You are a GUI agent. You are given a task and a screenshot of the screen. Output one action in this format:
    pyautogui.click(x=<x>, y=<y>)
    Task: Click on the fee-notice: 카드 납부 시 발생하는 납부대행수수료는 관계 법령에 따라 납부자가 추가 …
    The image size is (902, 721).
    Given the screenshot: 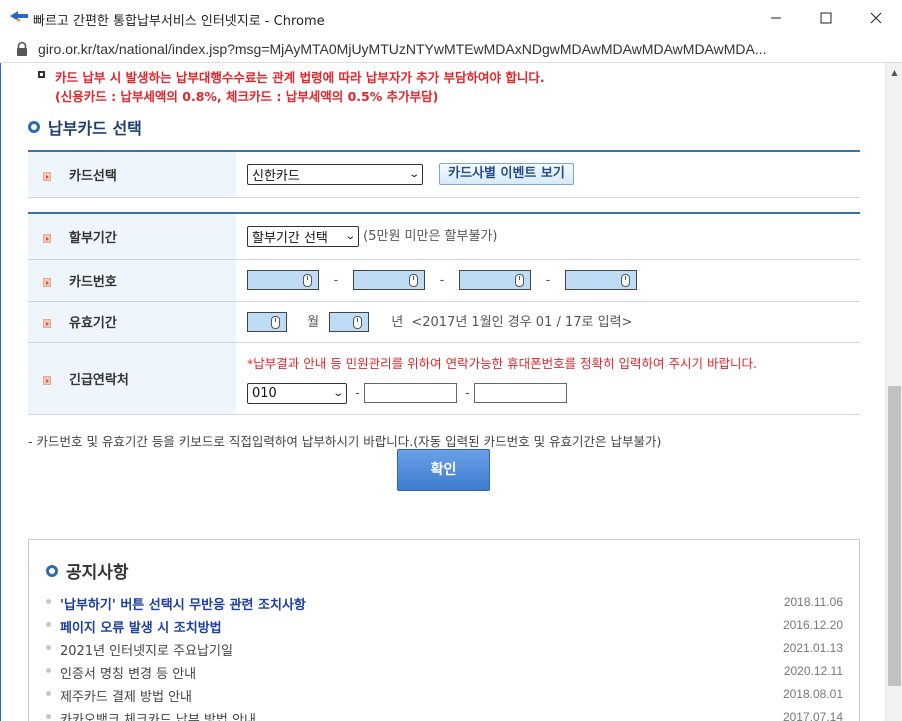 What is the action you would take?
    pyautogui.click(x=300, y=77)
    